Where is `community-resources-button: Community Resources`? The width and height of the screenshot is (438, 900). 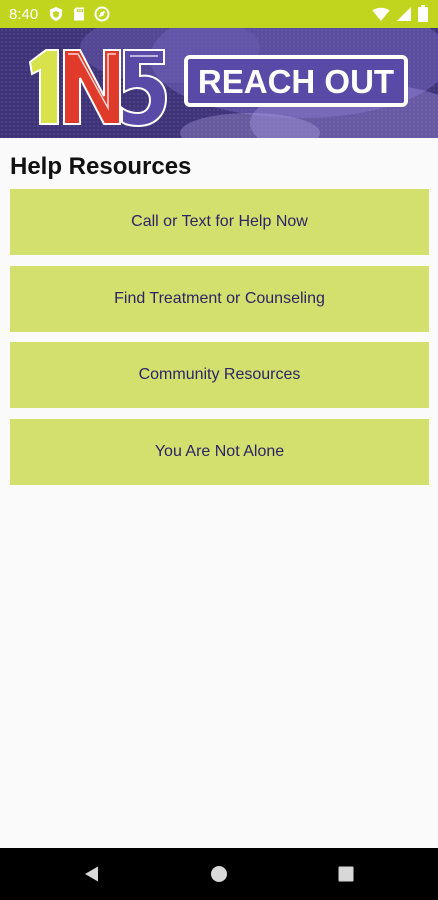 community-resources-button: Community Resources is located at coordinates (219, 375).